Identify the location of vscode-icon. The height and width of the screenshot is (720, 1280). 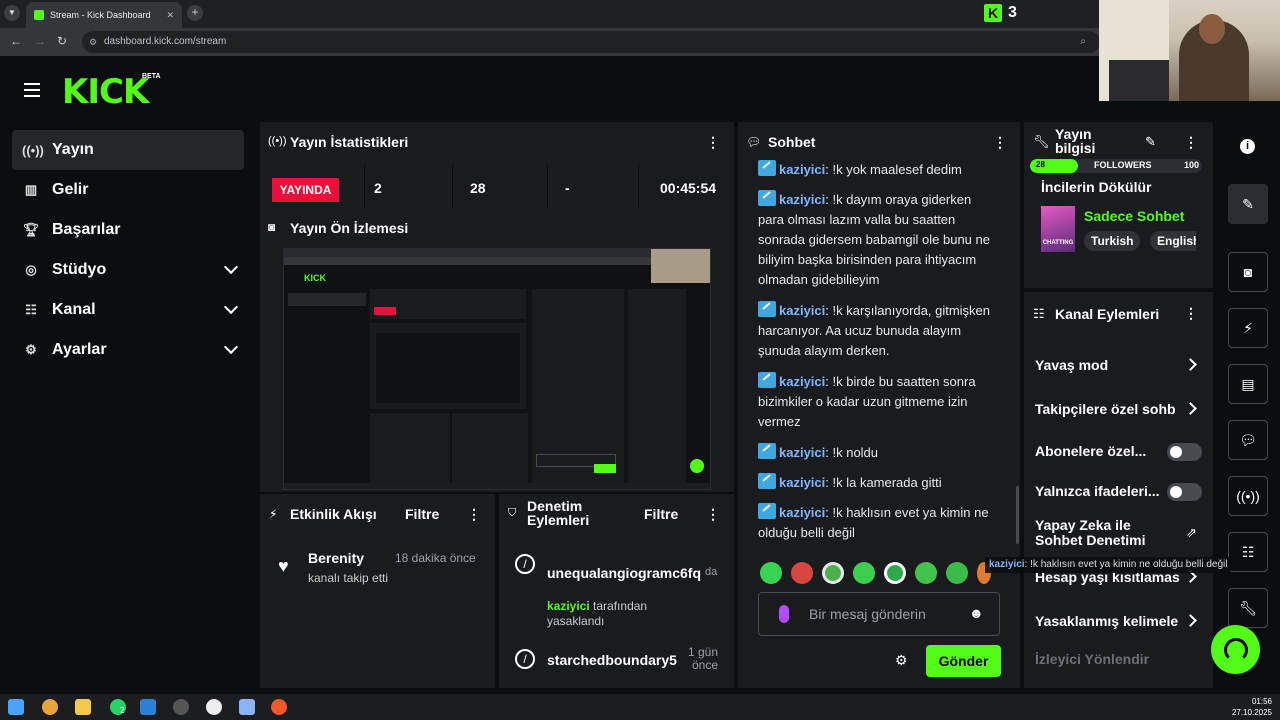
(148, 707).